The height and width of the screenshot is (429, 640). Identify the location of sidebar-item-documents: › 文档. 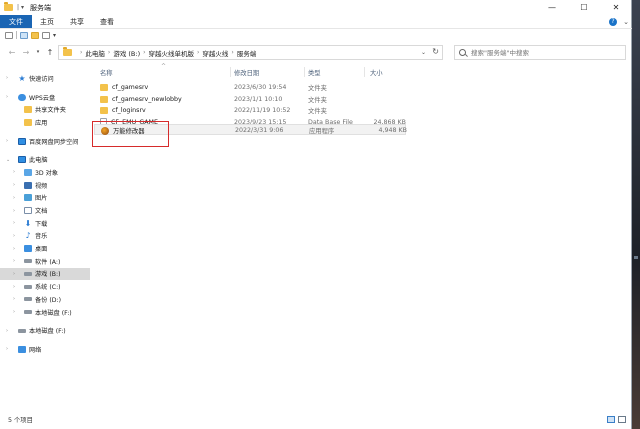
(45, 210).